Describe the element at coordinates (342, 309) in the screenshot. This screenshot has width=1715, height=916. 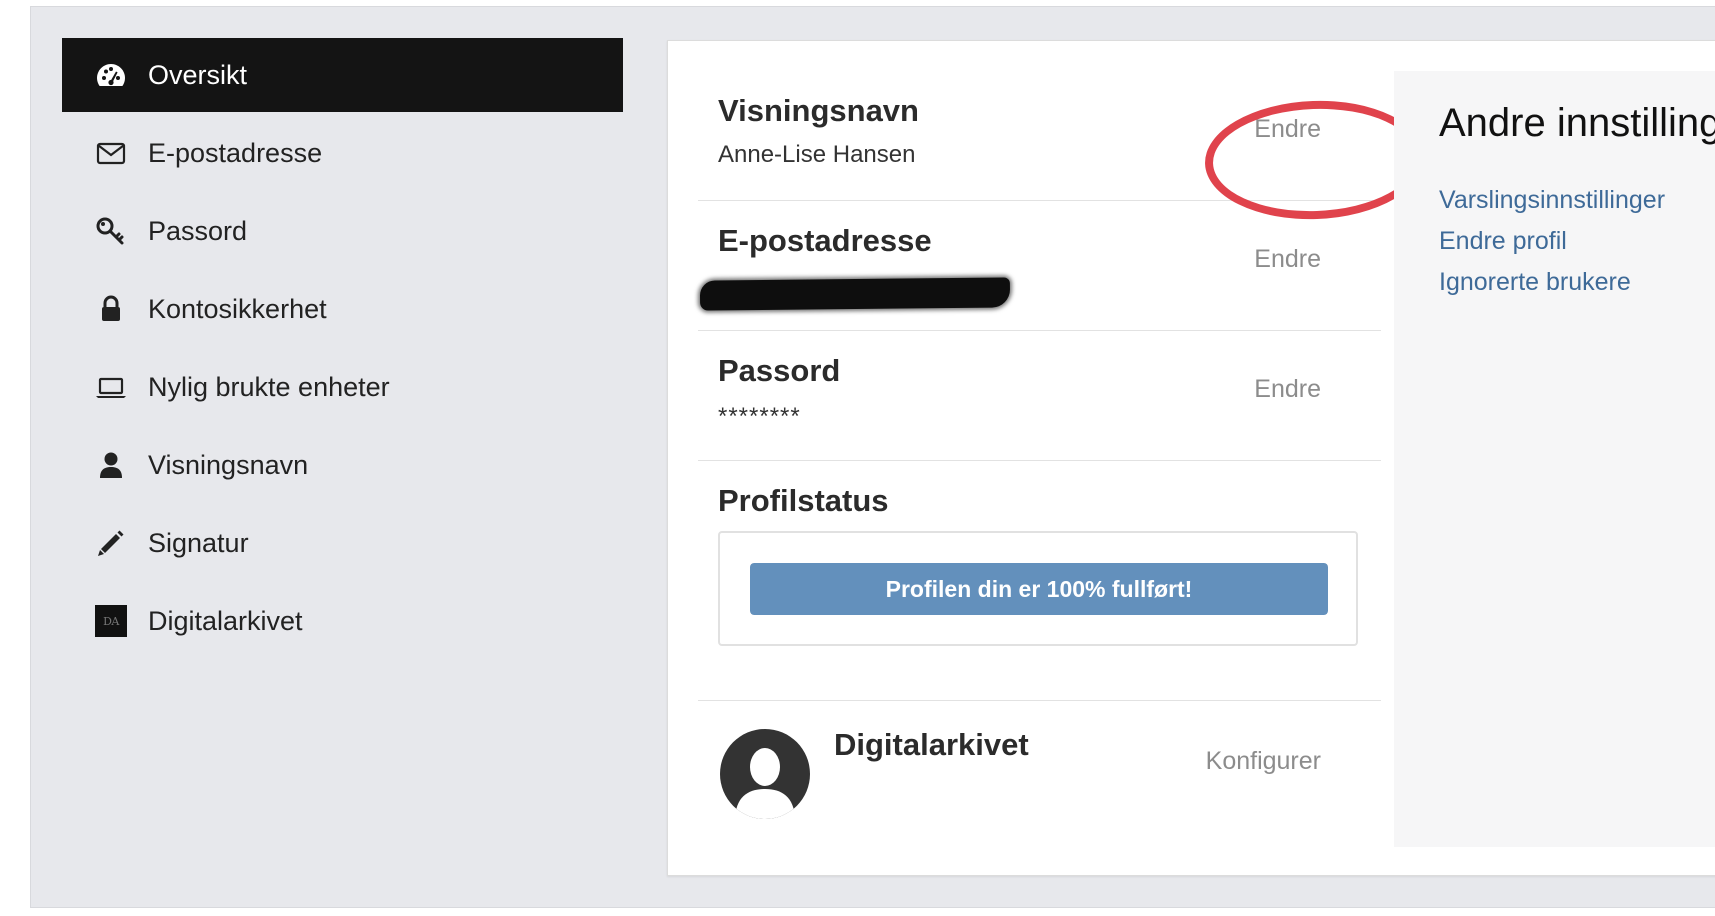
I see `sidebar-item-kontosikkerhet: Kontosikkerhet` at that location.